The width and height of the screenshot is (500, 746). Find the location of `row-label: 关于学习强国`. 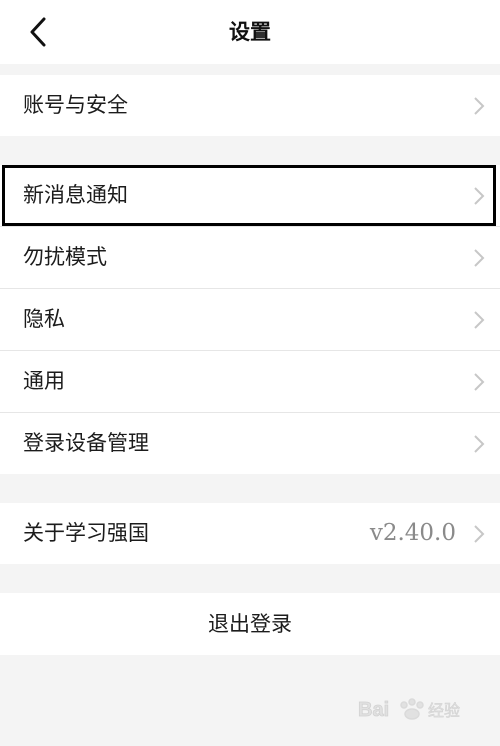

row-label: 关于学习强国 is located at coordinates (86, 533).